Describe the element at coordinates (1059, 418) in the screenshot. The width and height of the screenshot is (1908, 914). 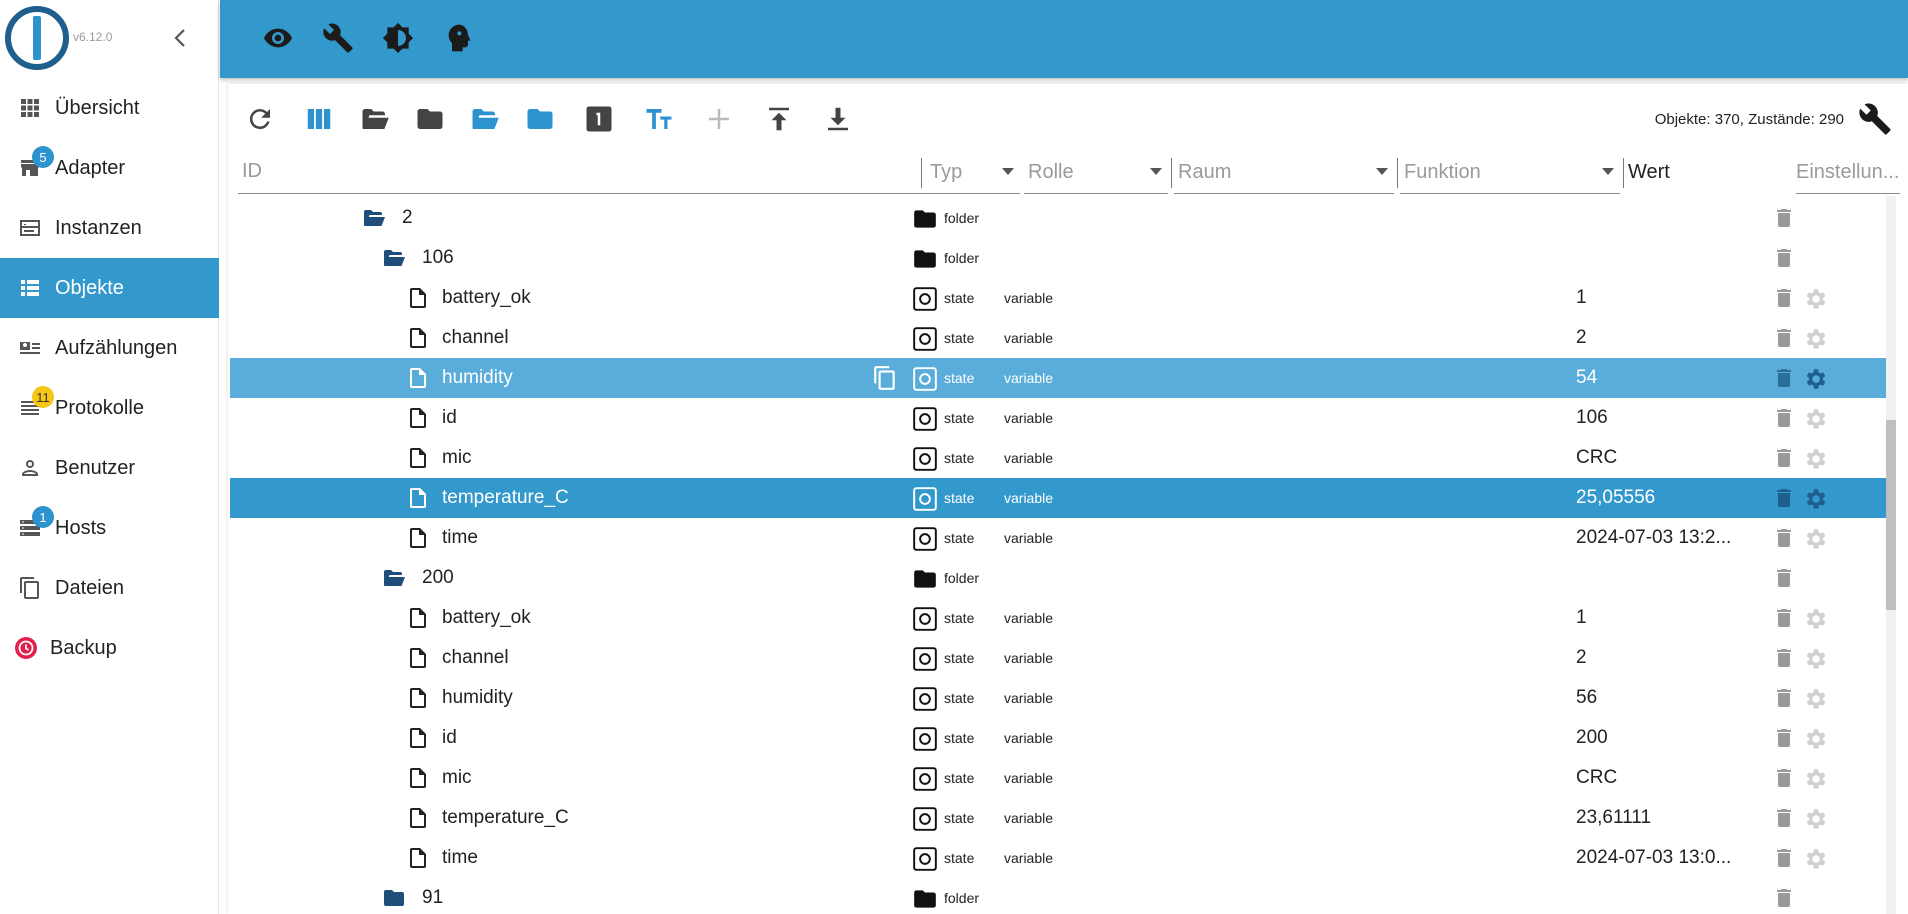
I see `tree-state-row: id state variable 106` at that location.